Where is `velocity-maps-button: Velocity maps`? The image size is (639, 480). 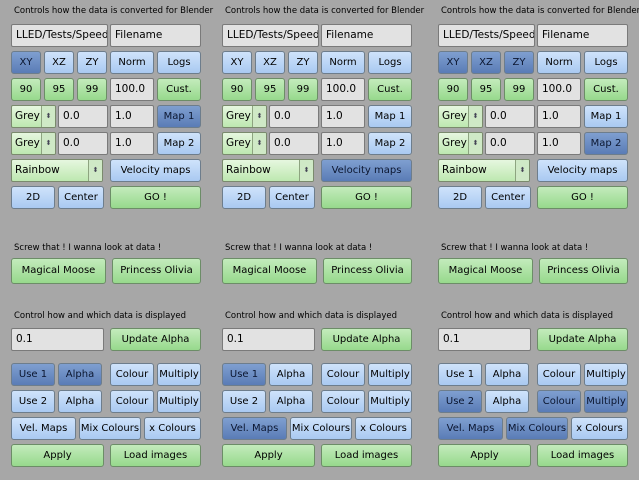
velocity-maps-button: Velocity maps is located at coordinates (582, 170).